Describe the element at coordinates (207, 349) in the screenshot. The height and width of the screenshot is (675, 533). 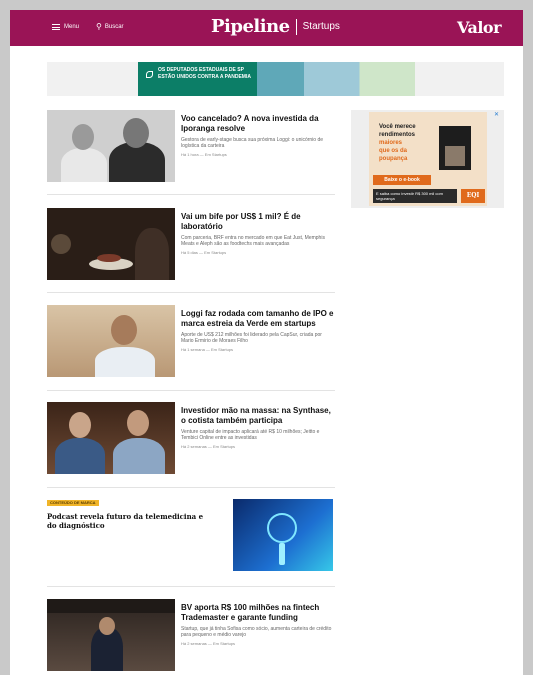
I see `article-meta: Há 1 semana — Em Startups` at that location.